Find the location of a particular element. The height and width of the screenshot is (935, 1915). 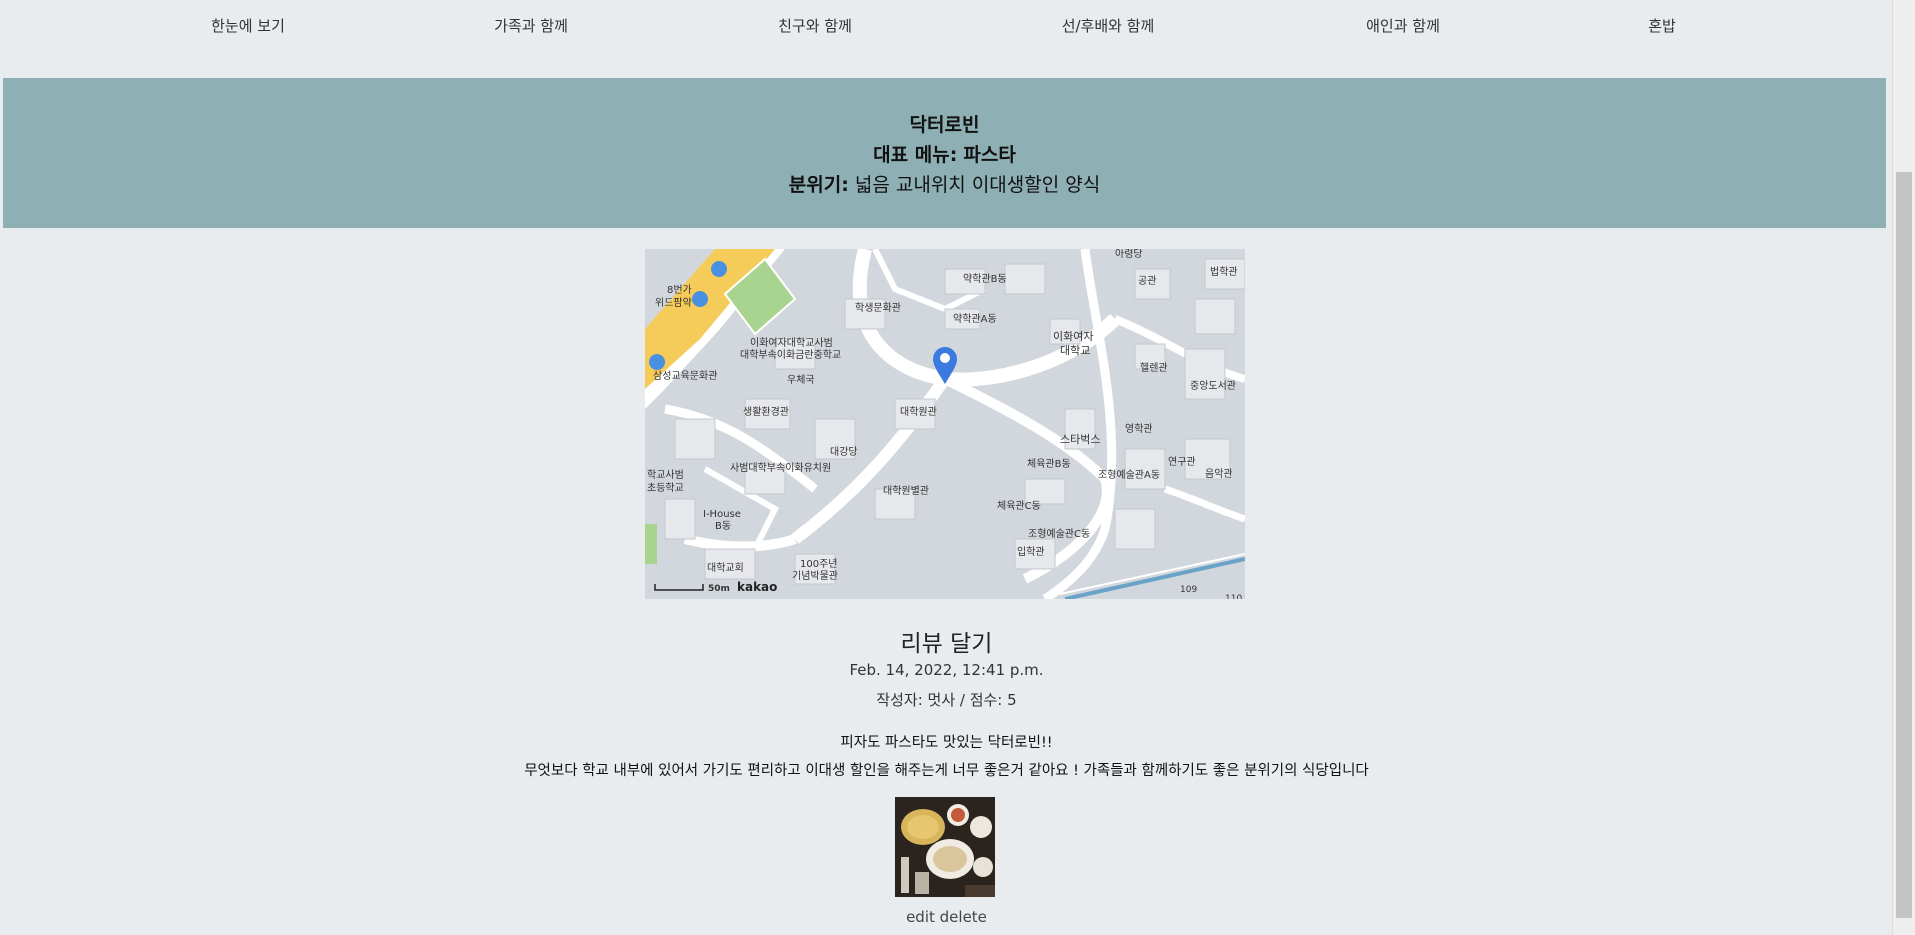

nav-item-overview: 한눈에 보기 is located at coordinates (248, 25).